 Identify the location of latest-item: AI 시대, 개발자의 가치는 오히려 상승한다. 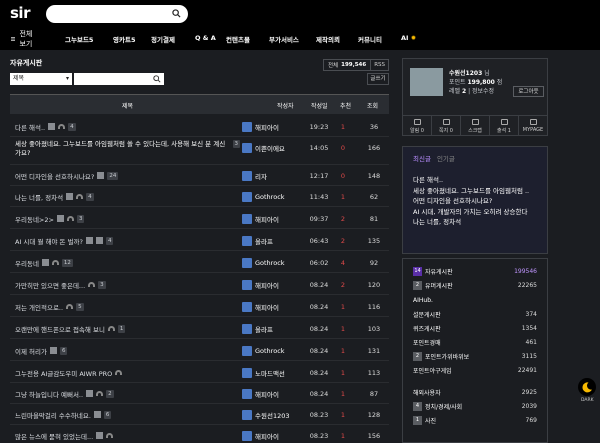
(478, 212).